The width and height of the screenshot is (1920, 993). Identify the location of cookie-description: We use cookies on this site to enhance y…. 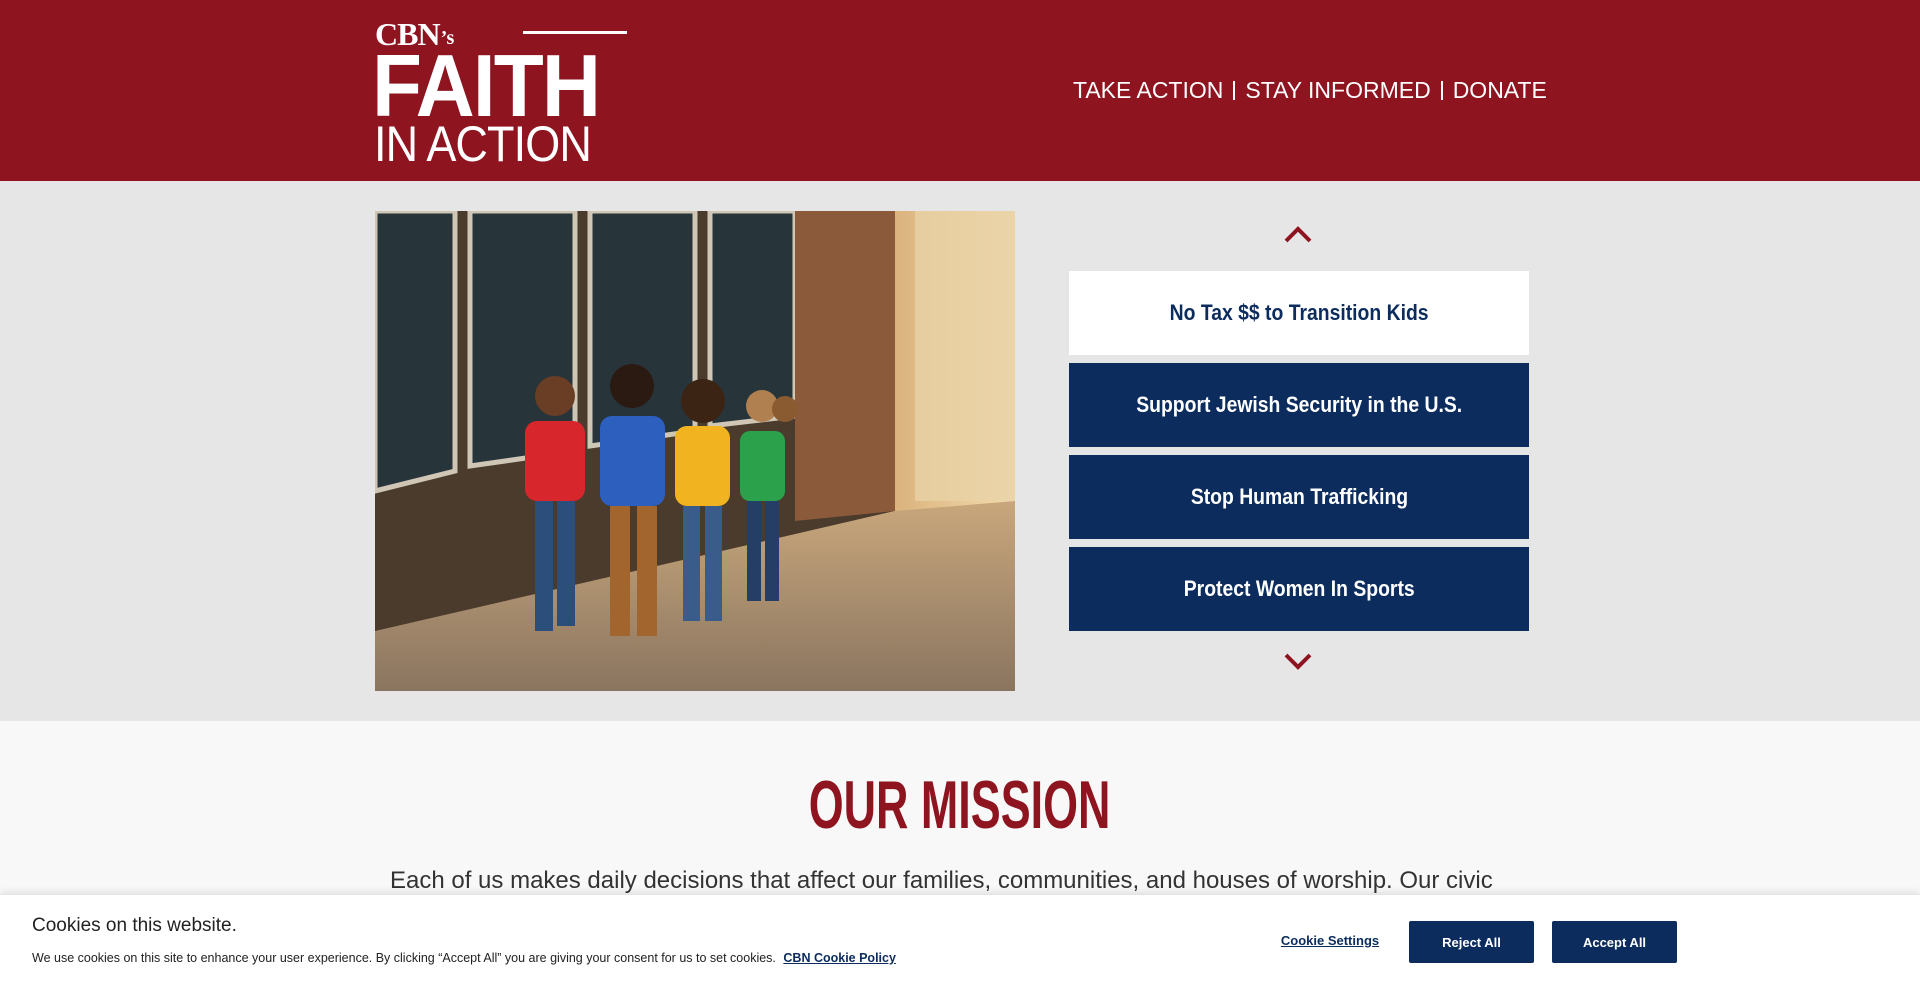
(404, 958).